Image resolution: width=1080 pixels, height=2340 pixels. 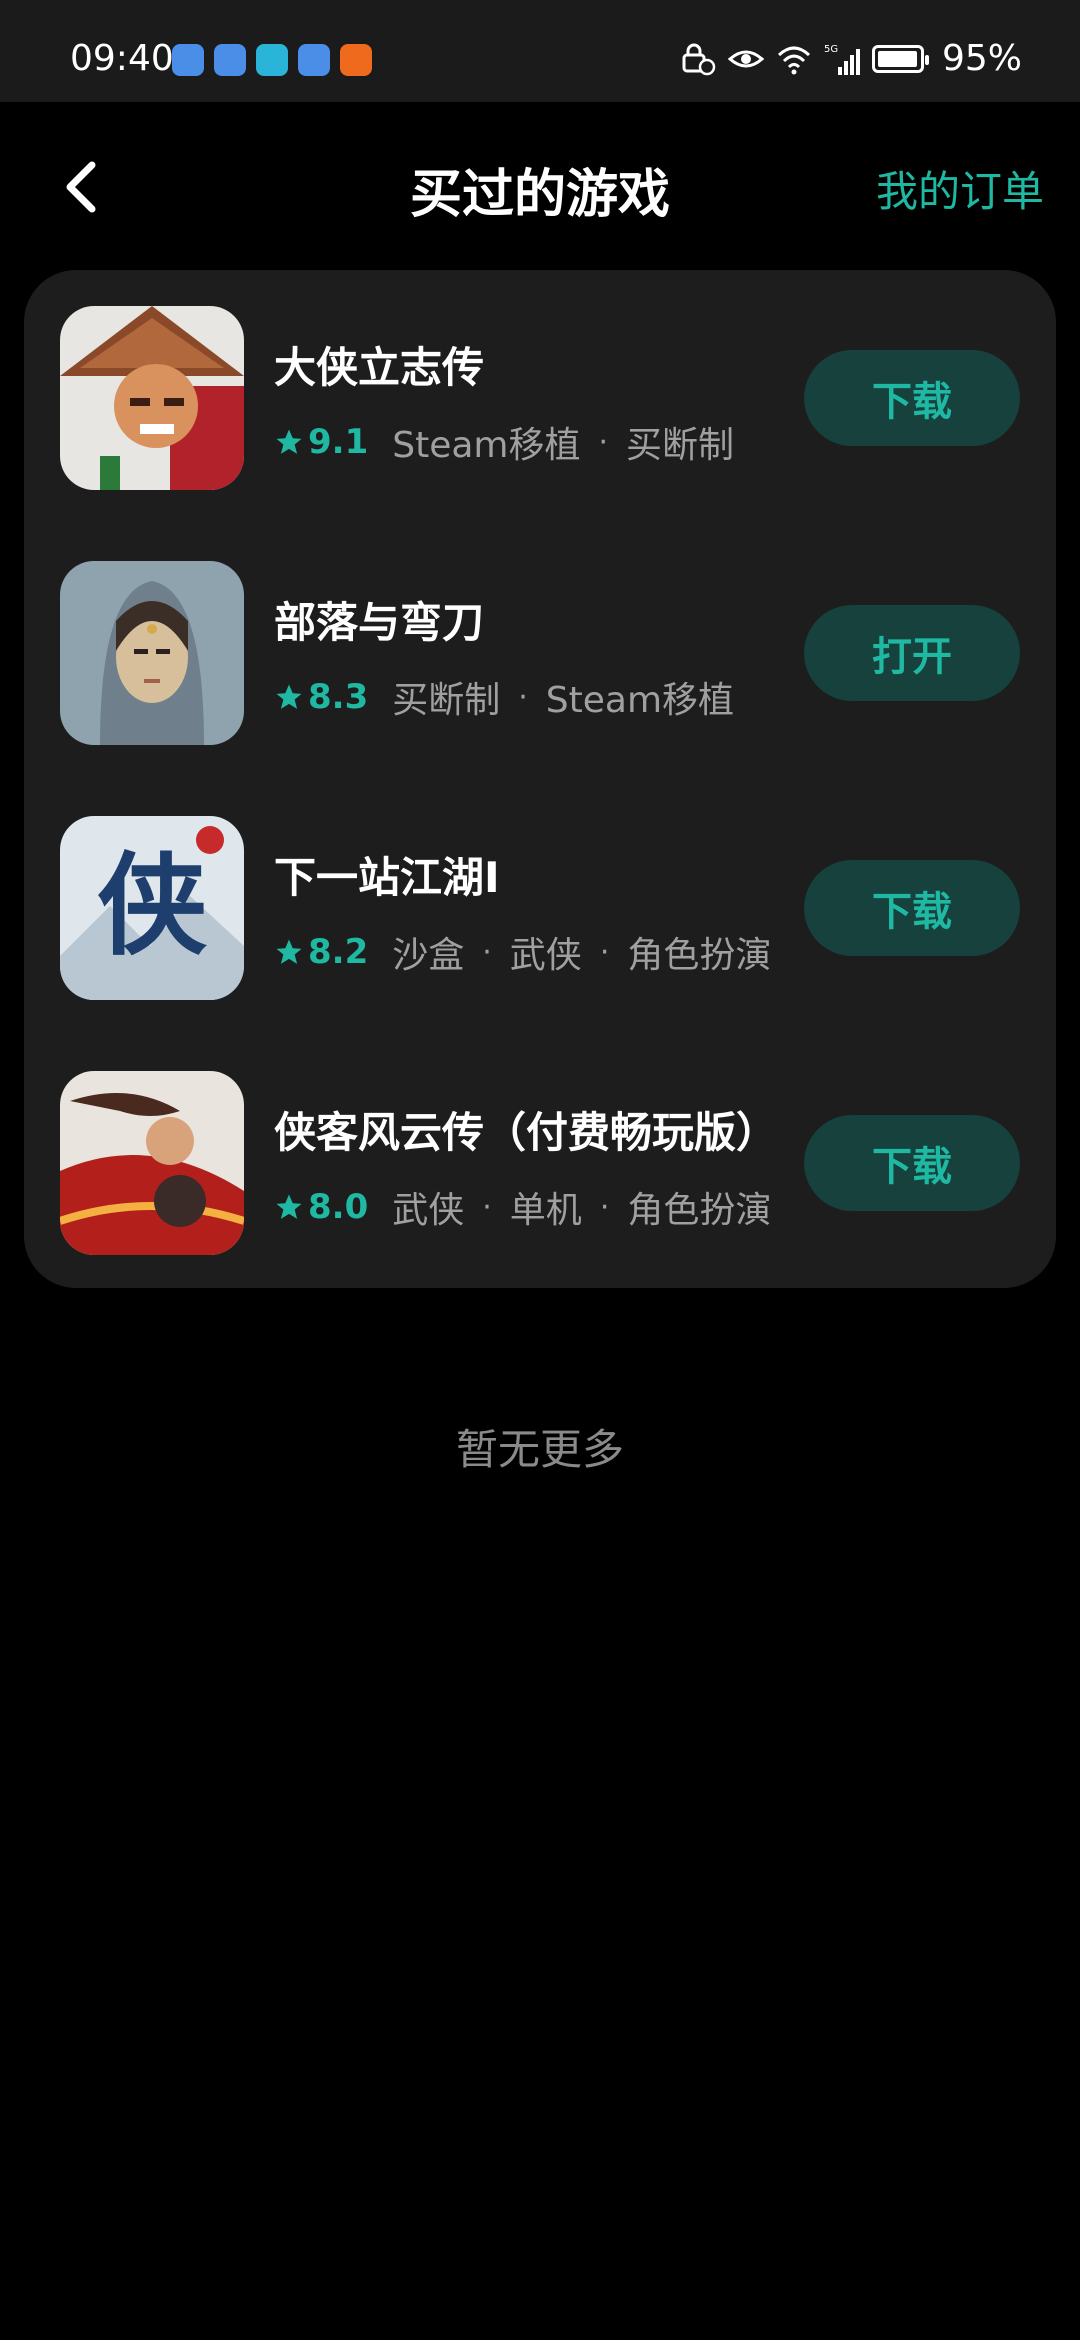 What do you see at coordinates (152, 653) in the screenshot?
I see `game-icon-buluo` at bounding box center [152, 653].